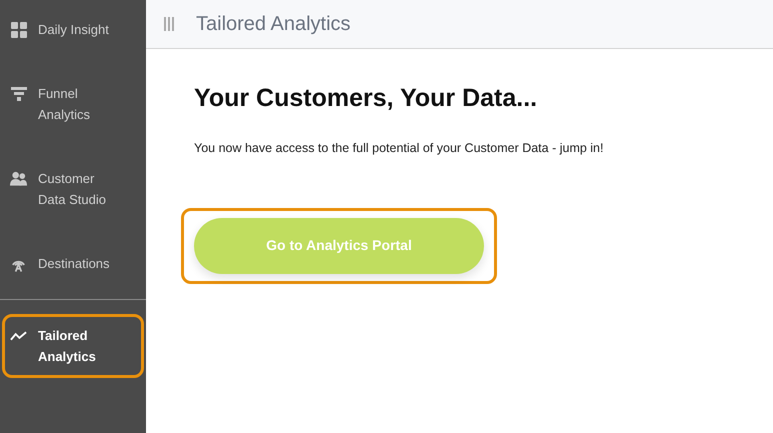  What do you see at coordinates (169, 24) in the screenshot?
I see `menu-icon` at bounding box center [169, 24].